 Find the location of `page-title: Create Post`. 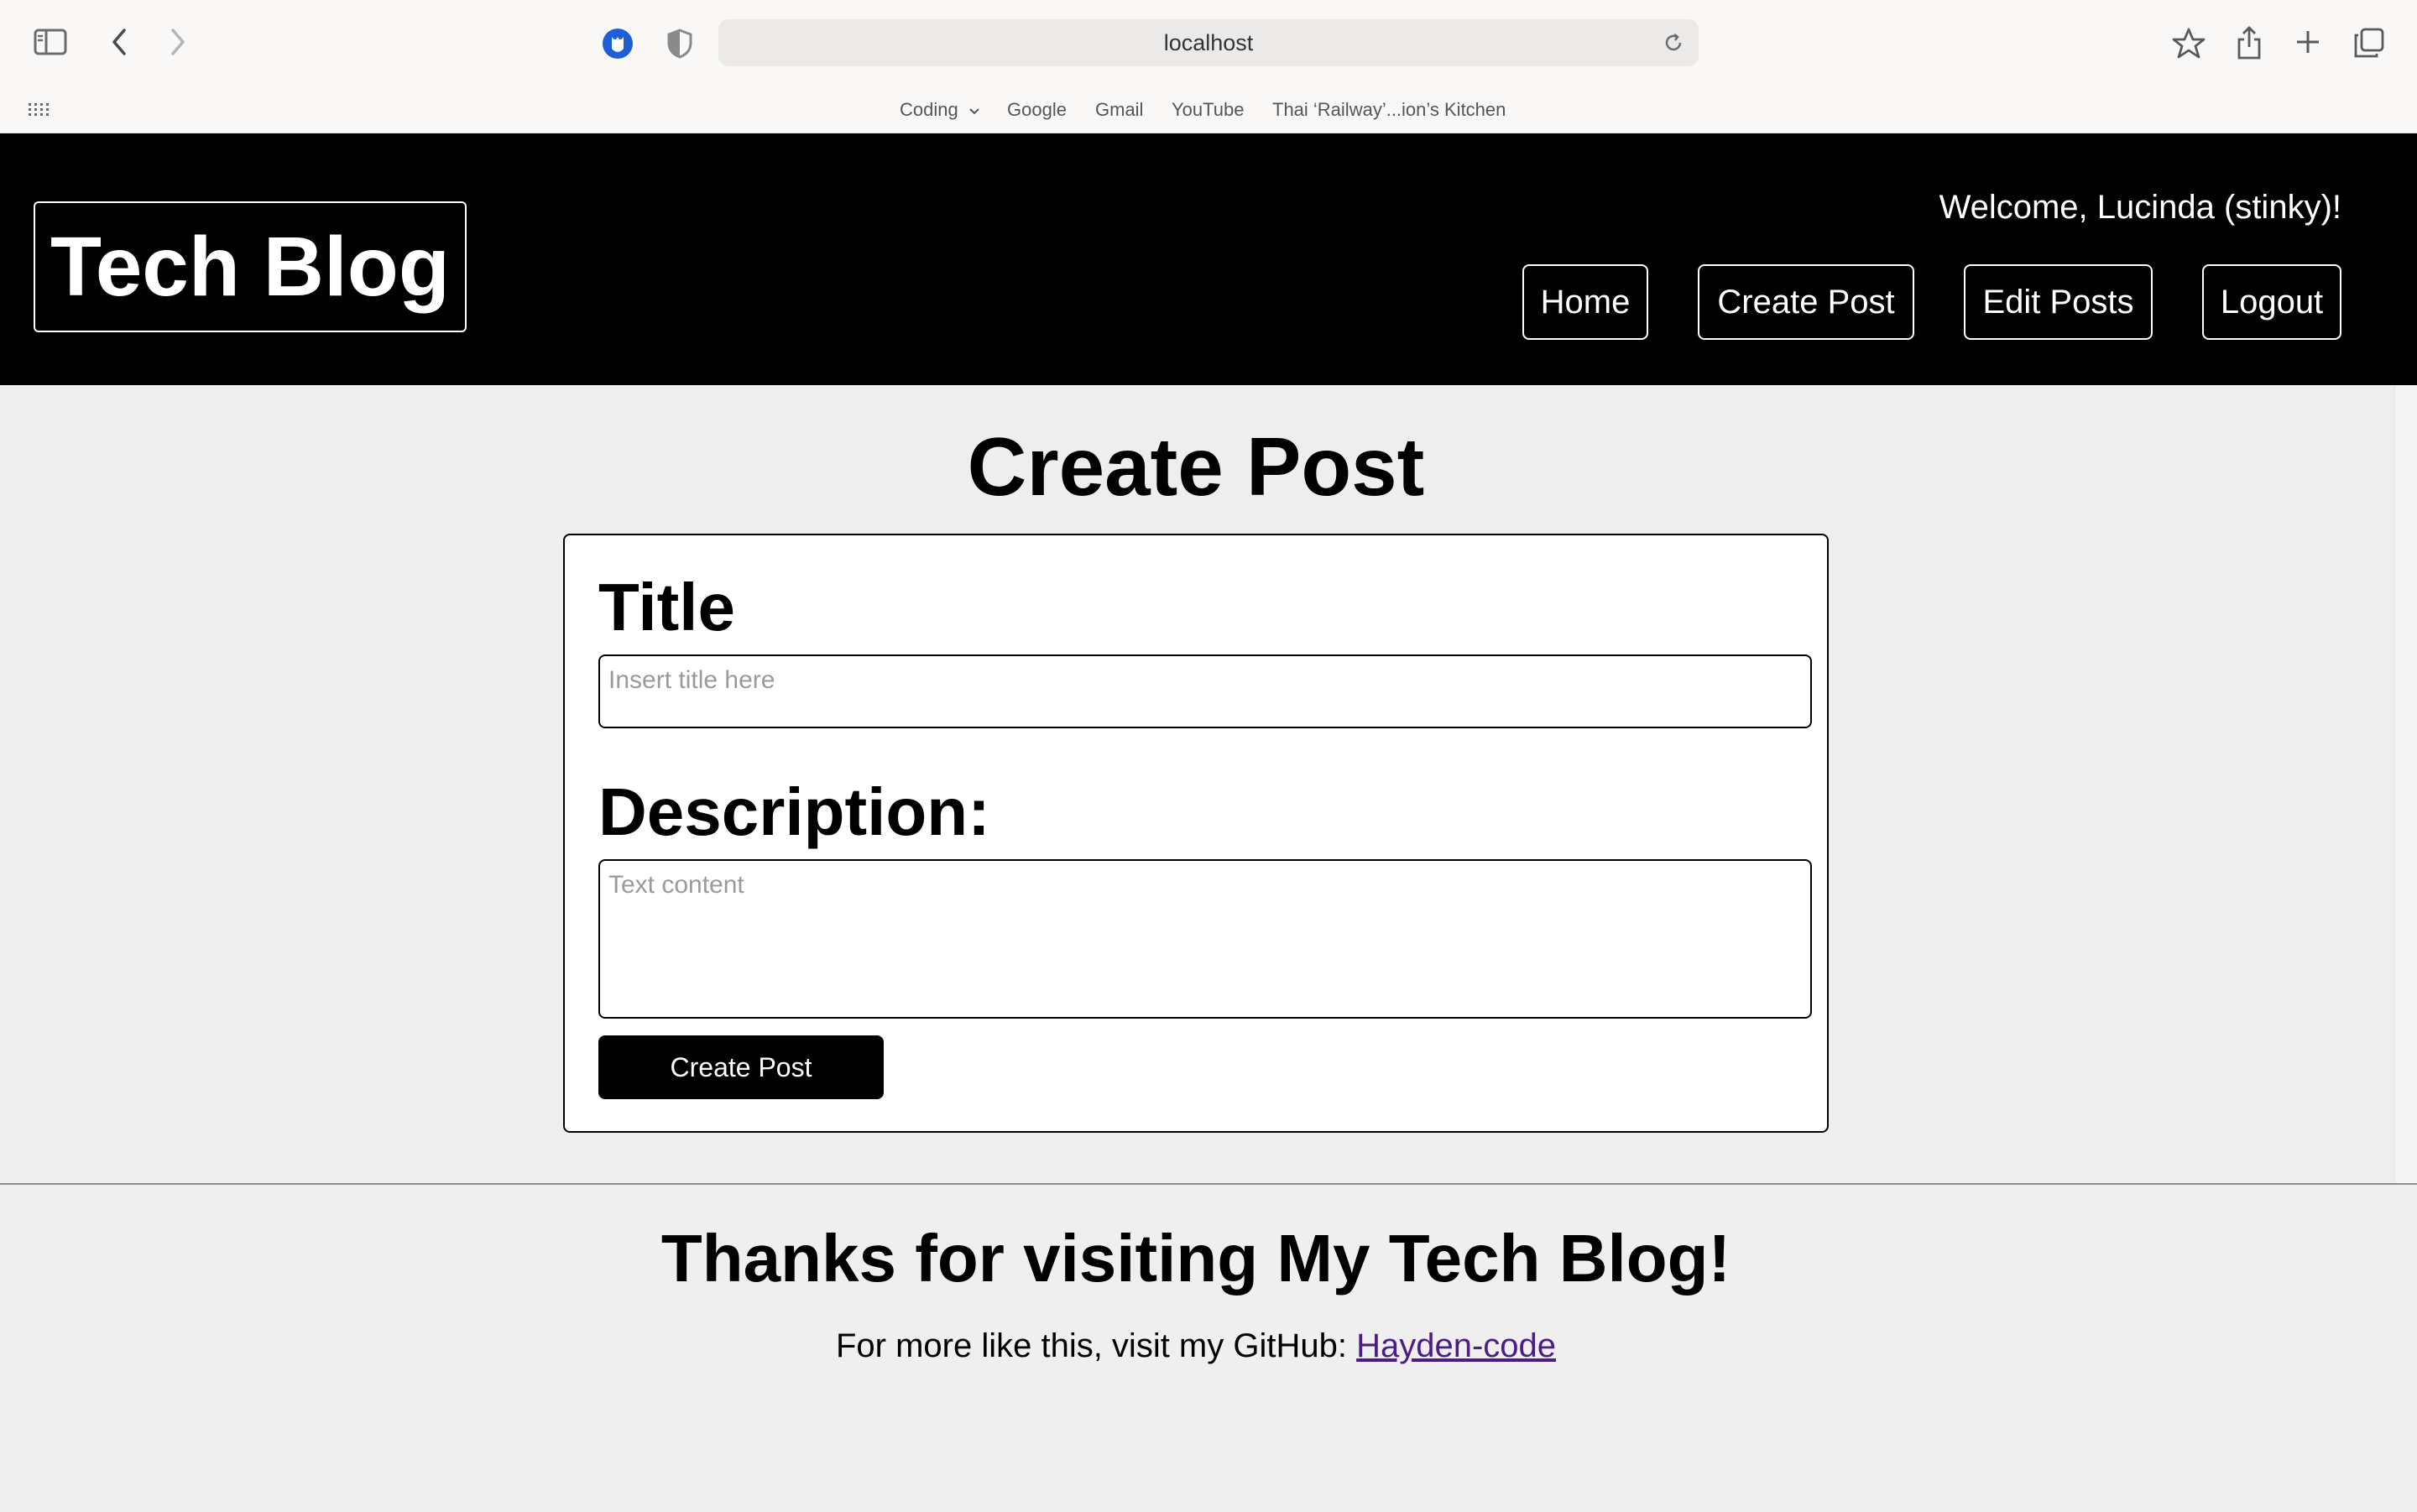

page-title: Create Post is located at coordinates (1196, 467).